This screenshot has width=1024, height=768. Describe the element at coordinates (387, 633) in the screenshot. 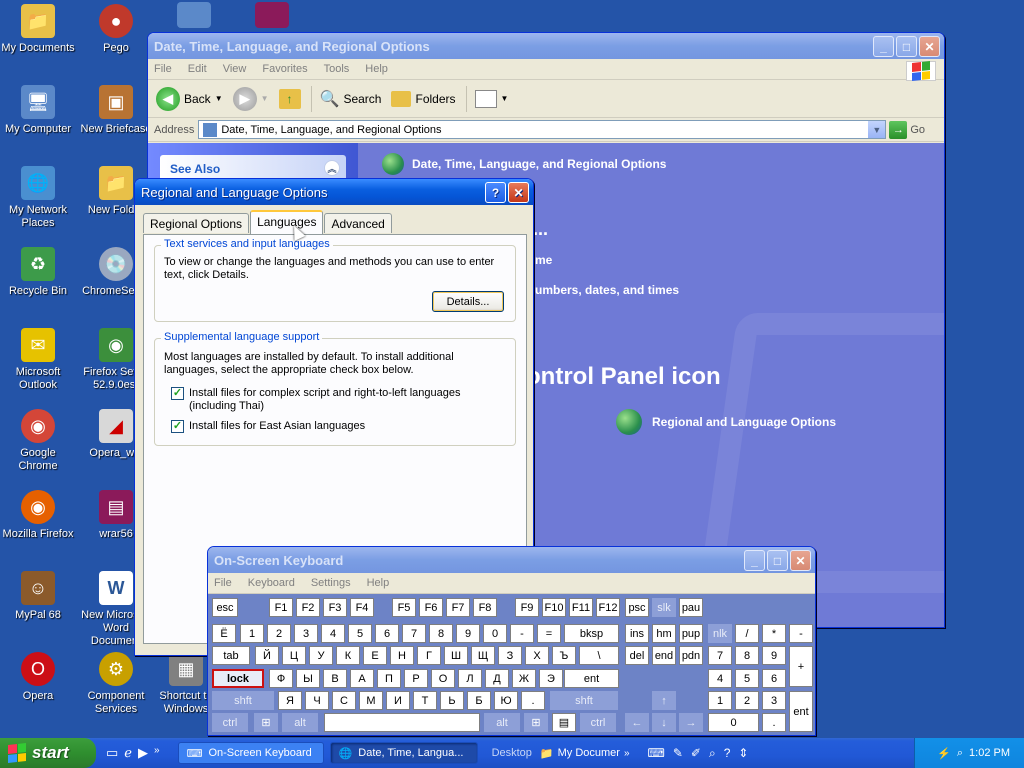

I see `key-6: 6` at that location.